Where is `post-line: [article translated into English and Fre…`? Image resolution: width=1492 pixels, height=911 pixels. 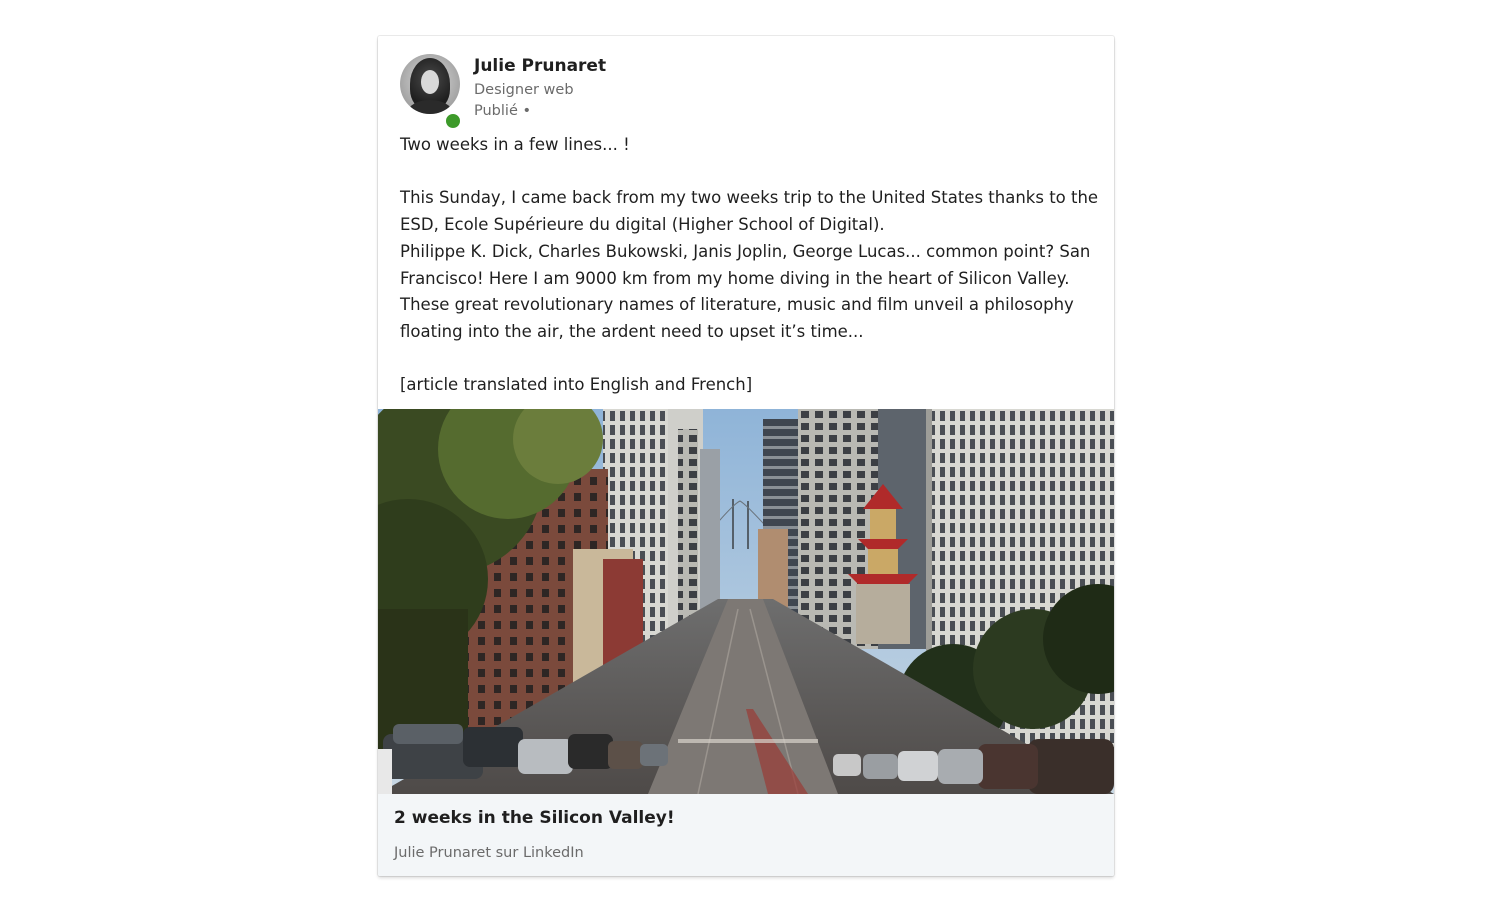
post-line: [article translated into English and Fre… is located at coordinates (576, 385).